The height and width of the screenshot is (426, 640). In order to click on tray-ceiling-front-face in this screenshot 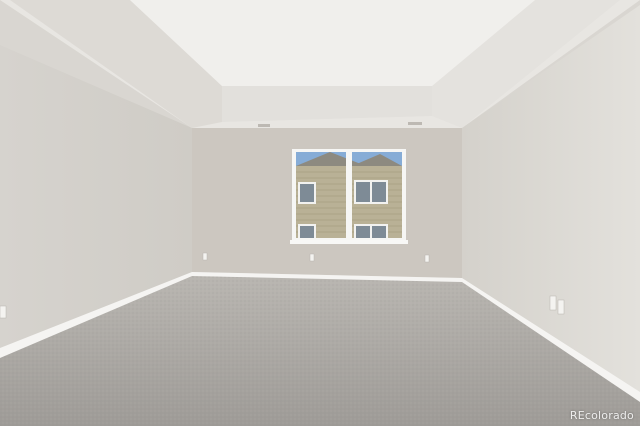, I will do `click(327, 104)`.